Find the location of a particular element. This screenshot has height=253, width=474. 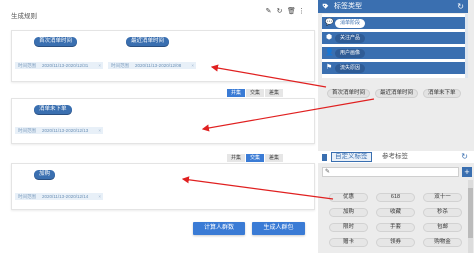

compute-count-button: 计算人群数 is located at coordinates (219, 228).